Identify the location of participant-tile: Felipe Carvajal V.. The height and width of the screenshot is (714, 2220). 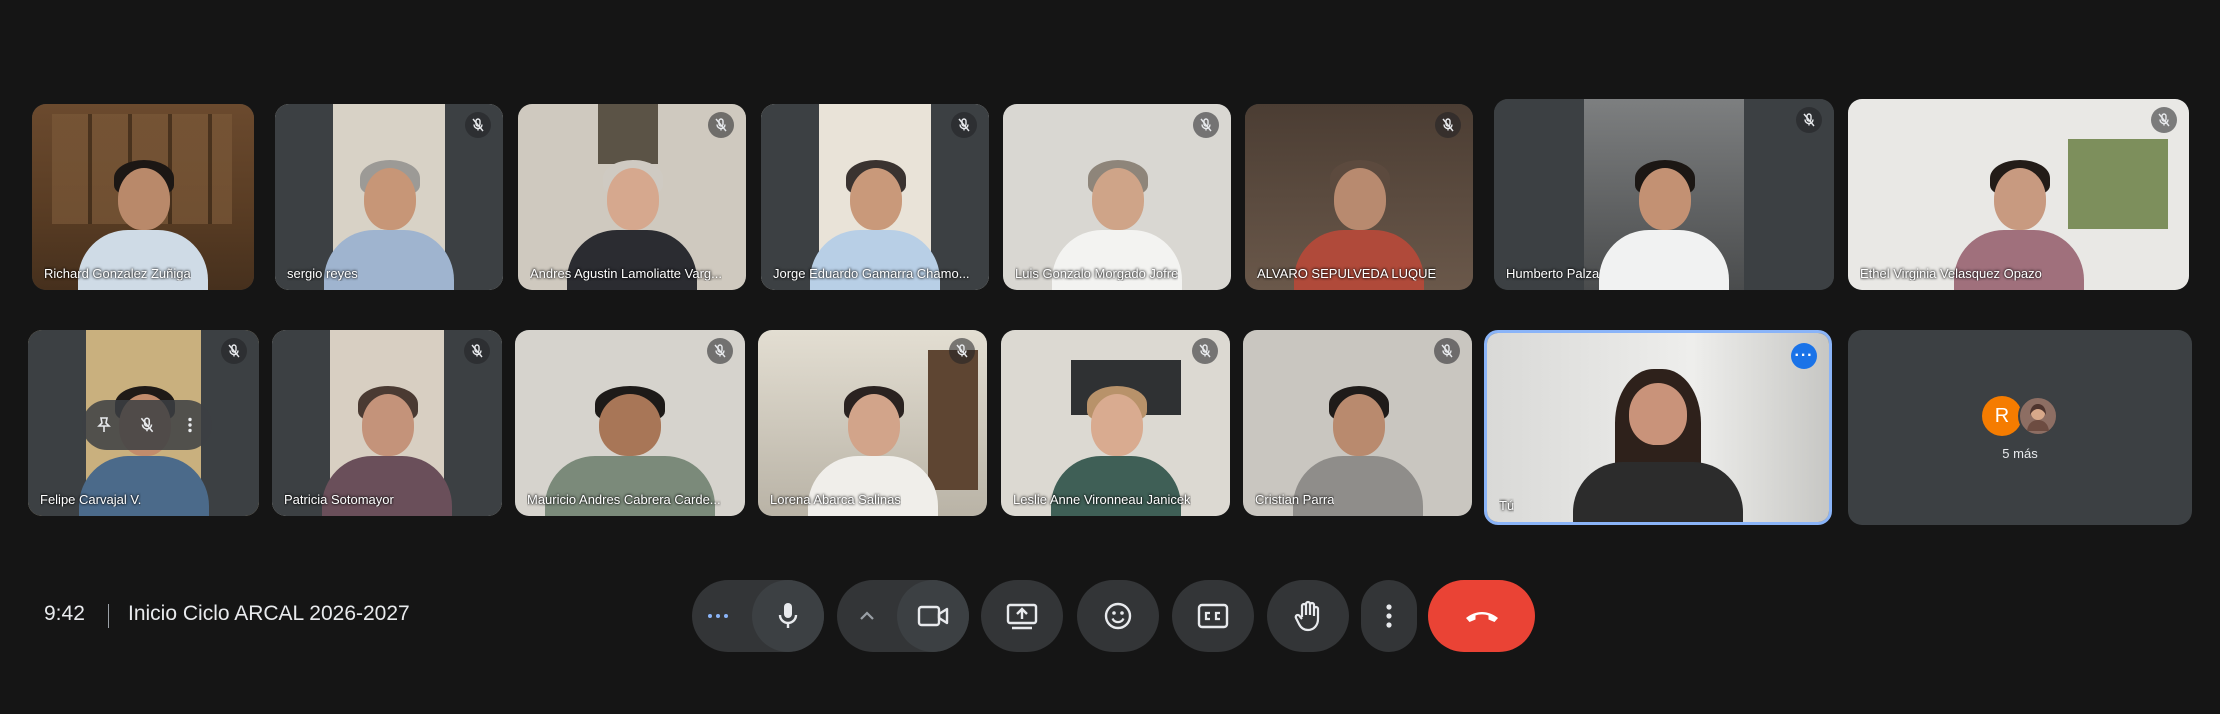
(143, 423).